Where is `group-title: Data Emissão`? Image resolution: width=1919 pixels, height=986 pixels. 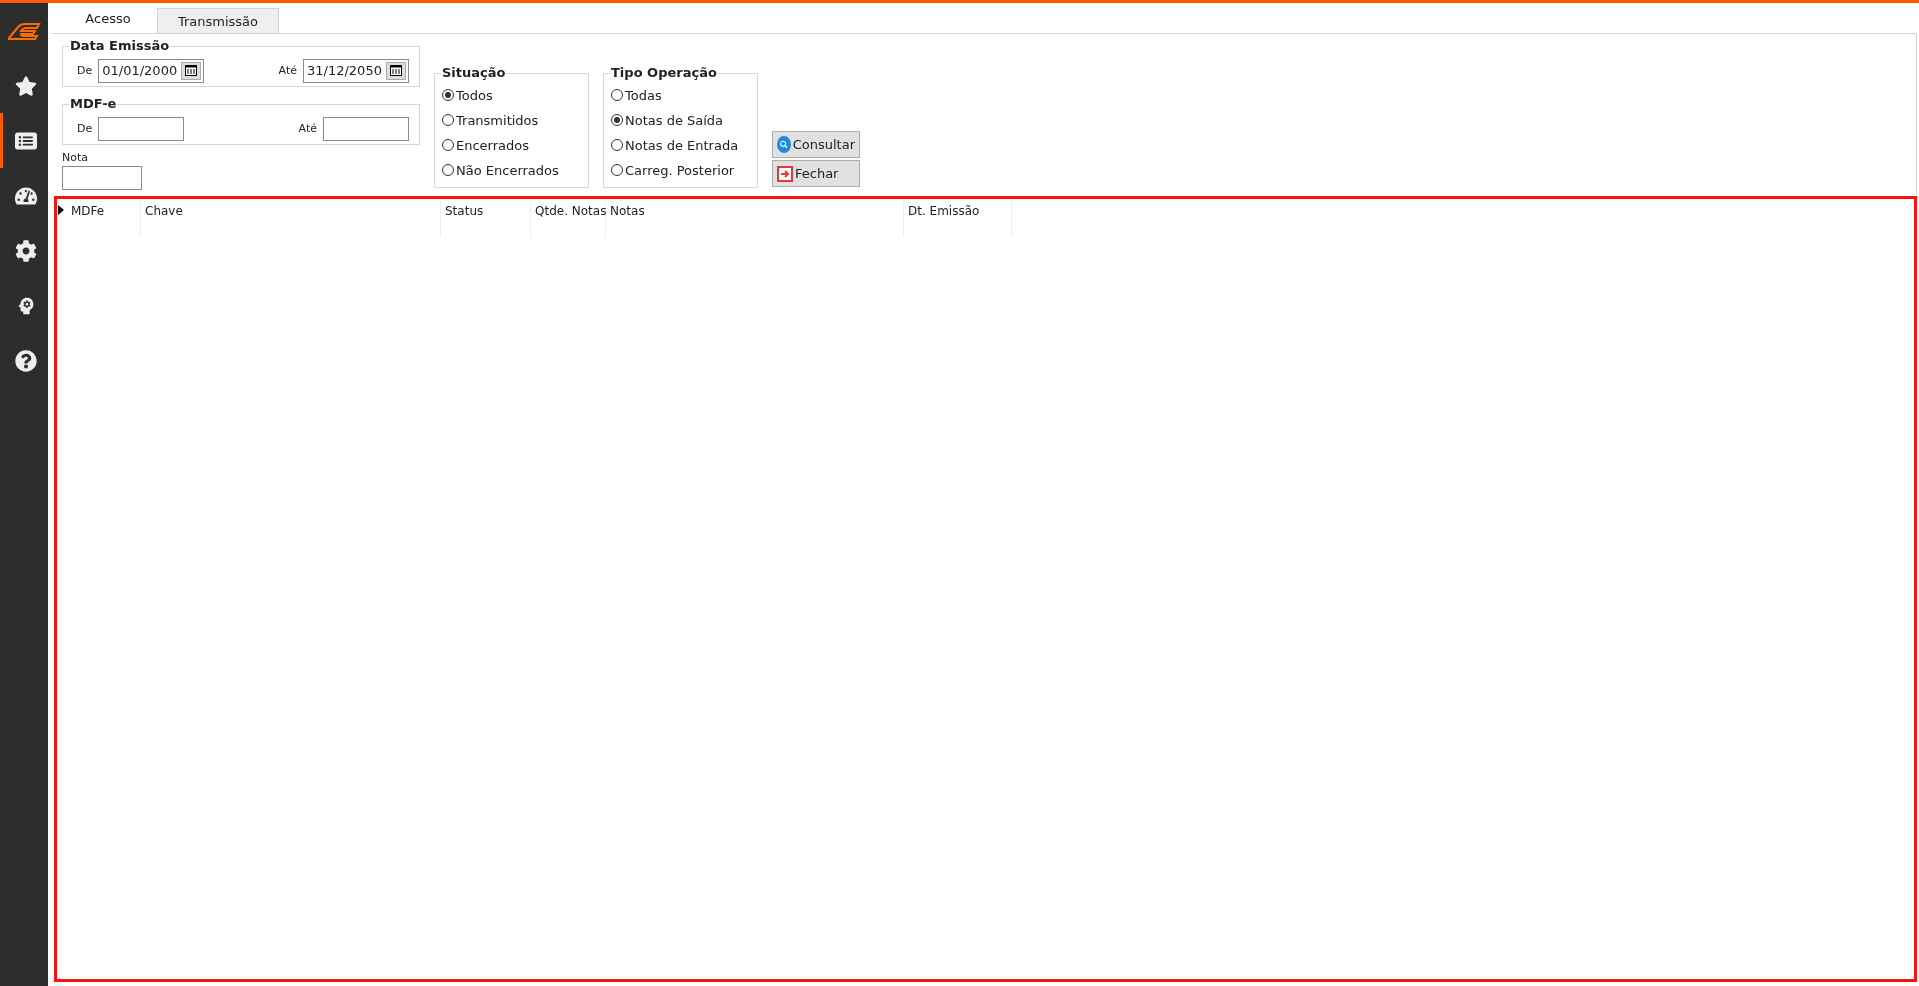 group-title: Data Emissão is located at coordinates (120, 45).